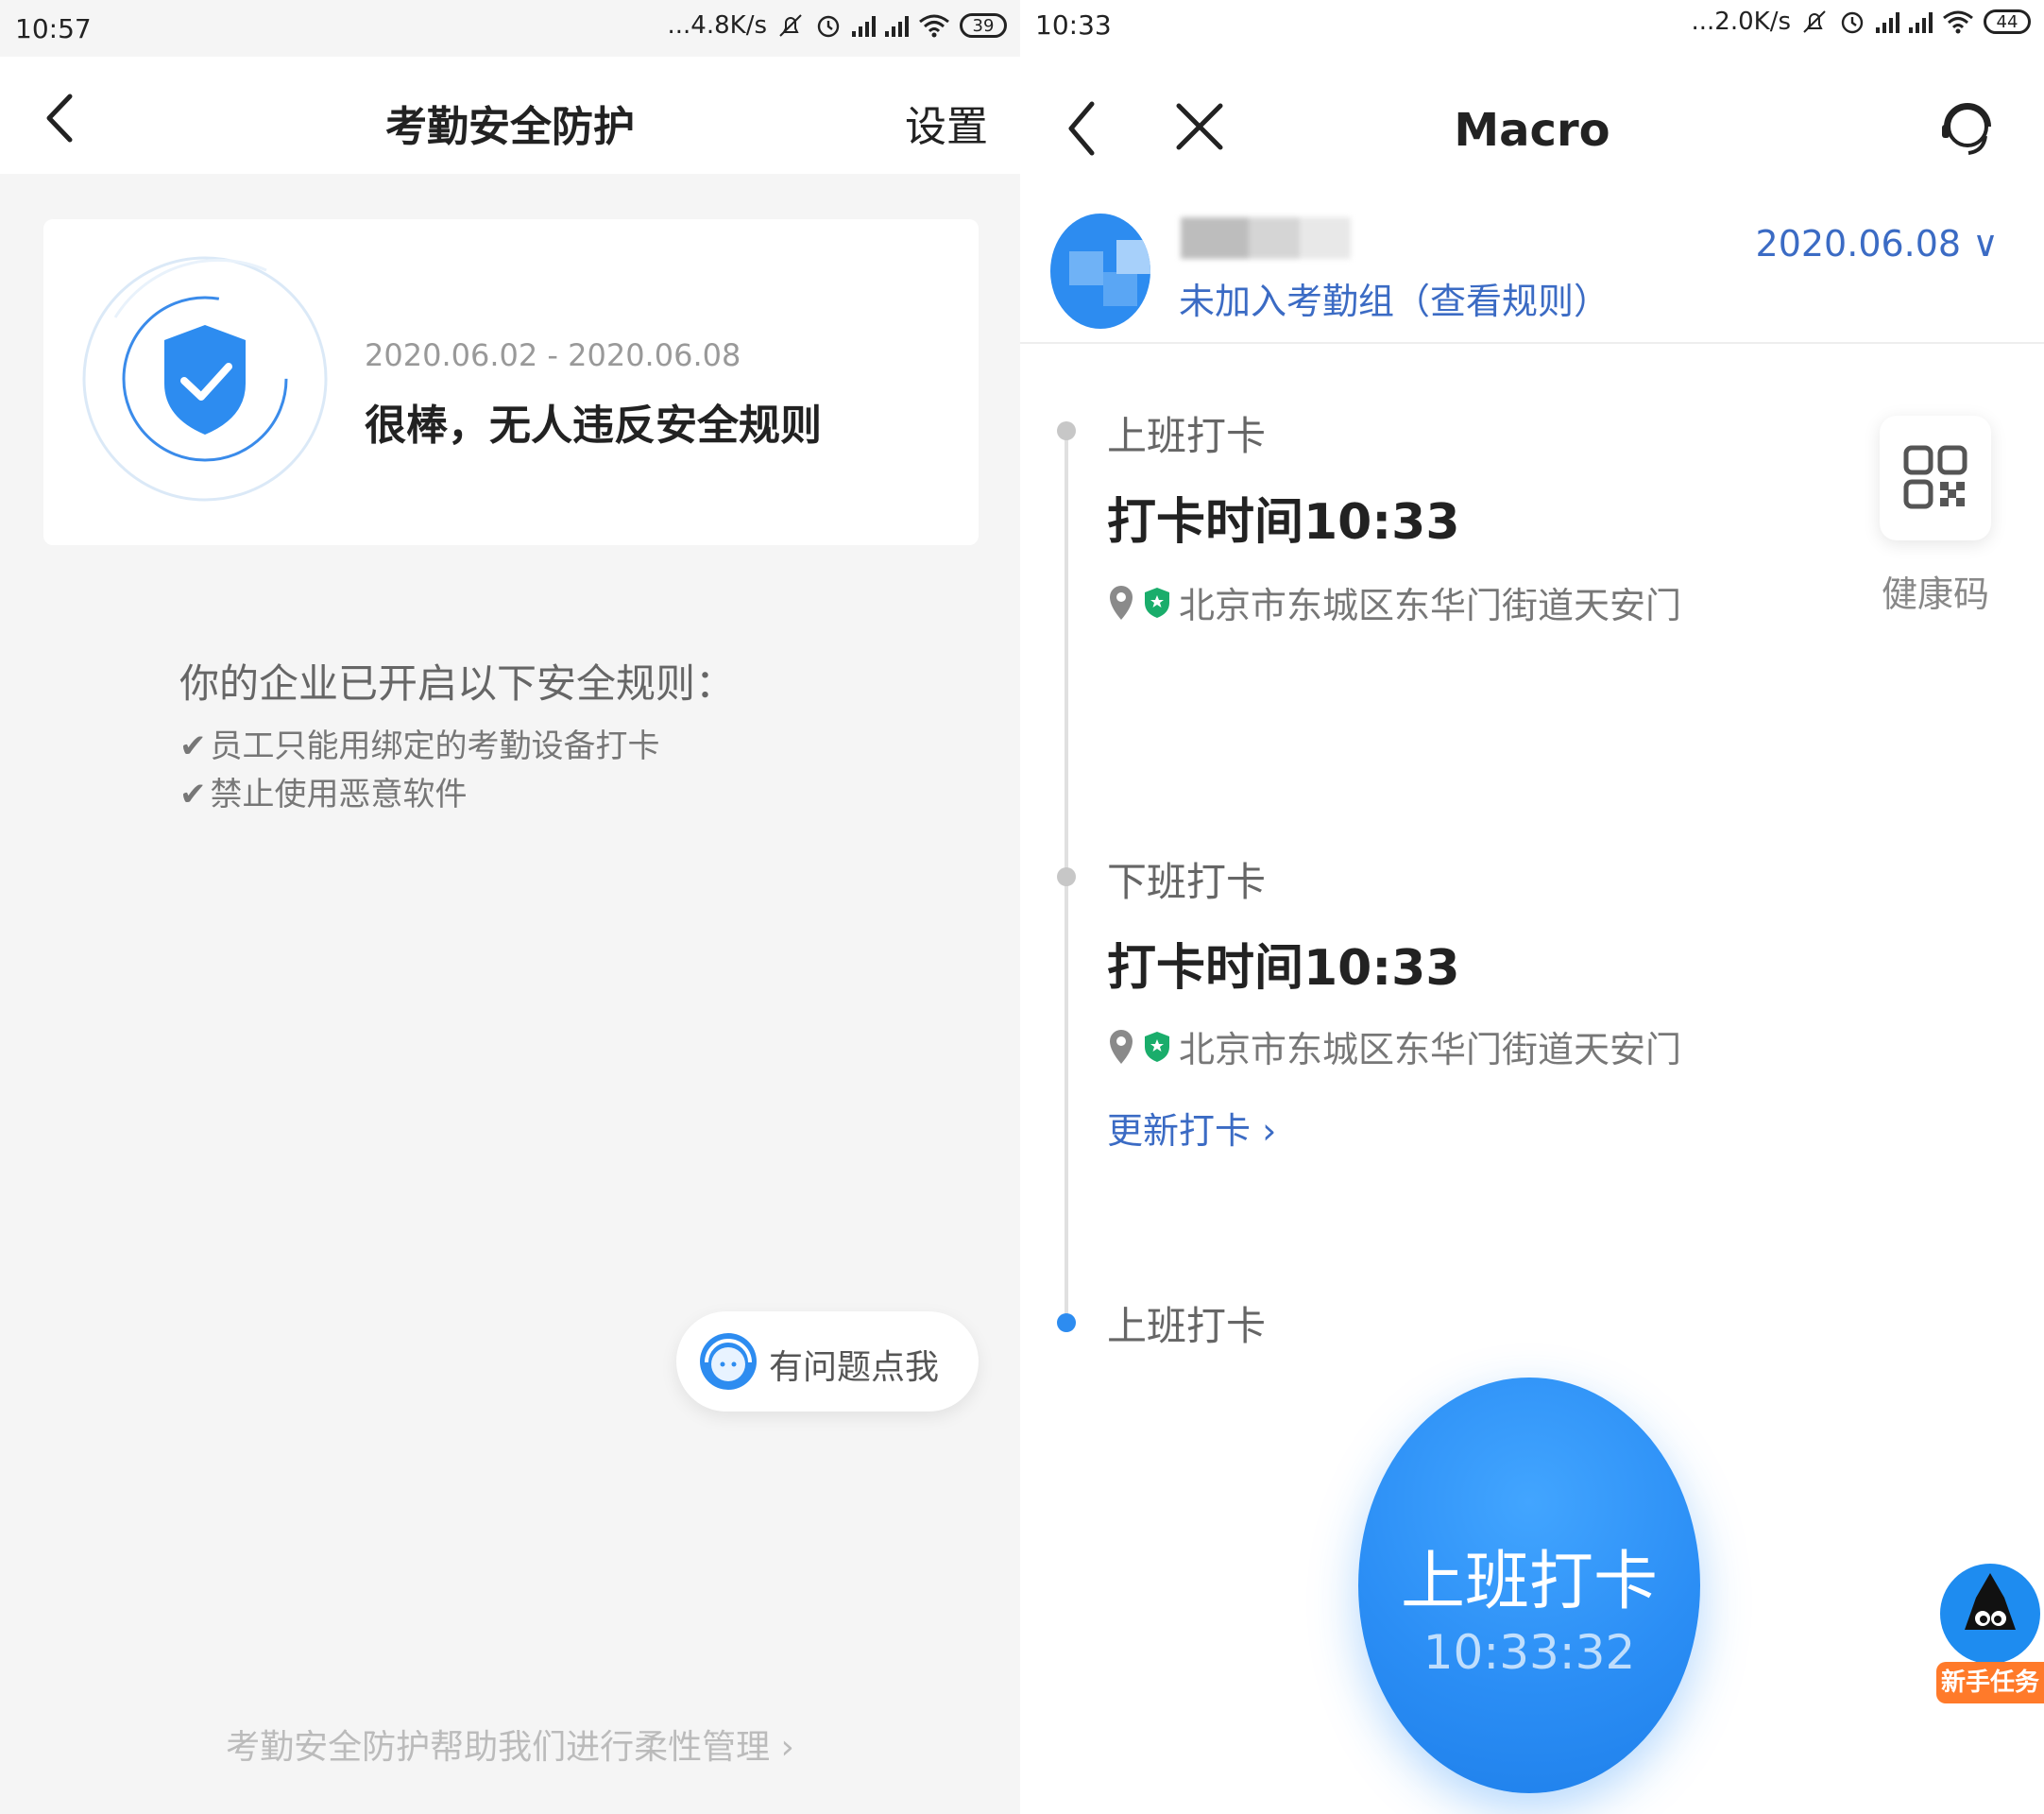 The height and width of the screenshot is (1814, 2044). Describe the element at coordinates (1529, 1582) in the screenshot. I see `clock-in-label: 上班打卡` at that location.